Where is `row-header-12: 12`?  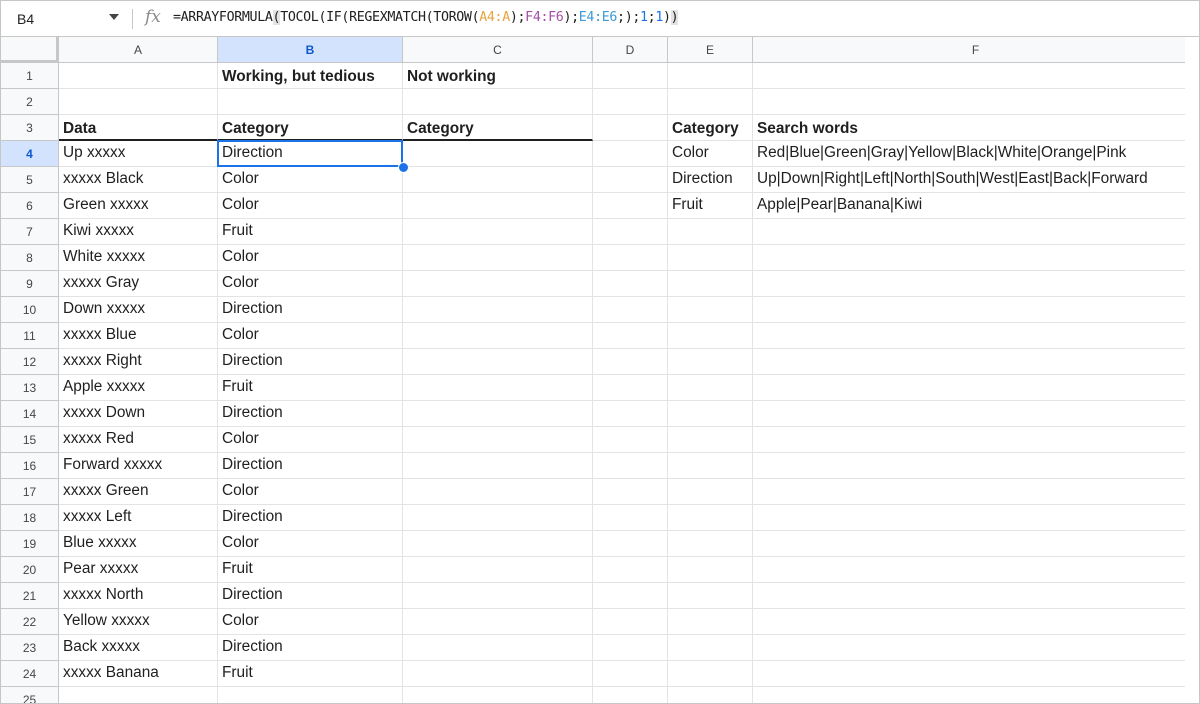
row-header-12: 12 is located at coordinates (30, 362).